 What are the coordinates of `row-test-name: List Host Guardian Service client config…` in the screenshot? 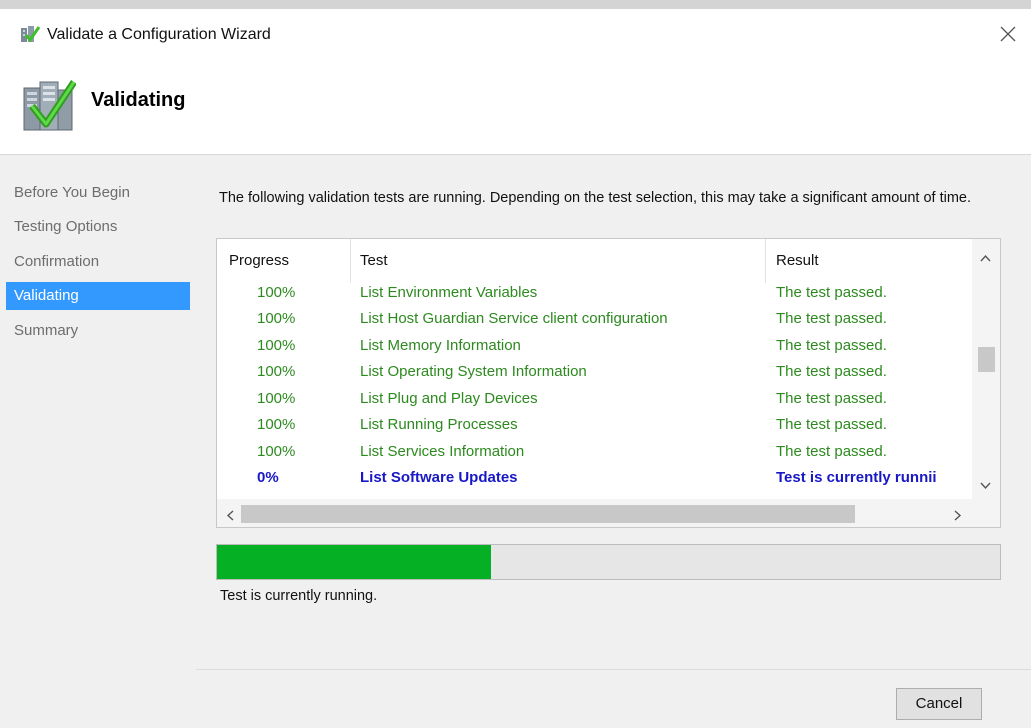 It's located at (514, 318).